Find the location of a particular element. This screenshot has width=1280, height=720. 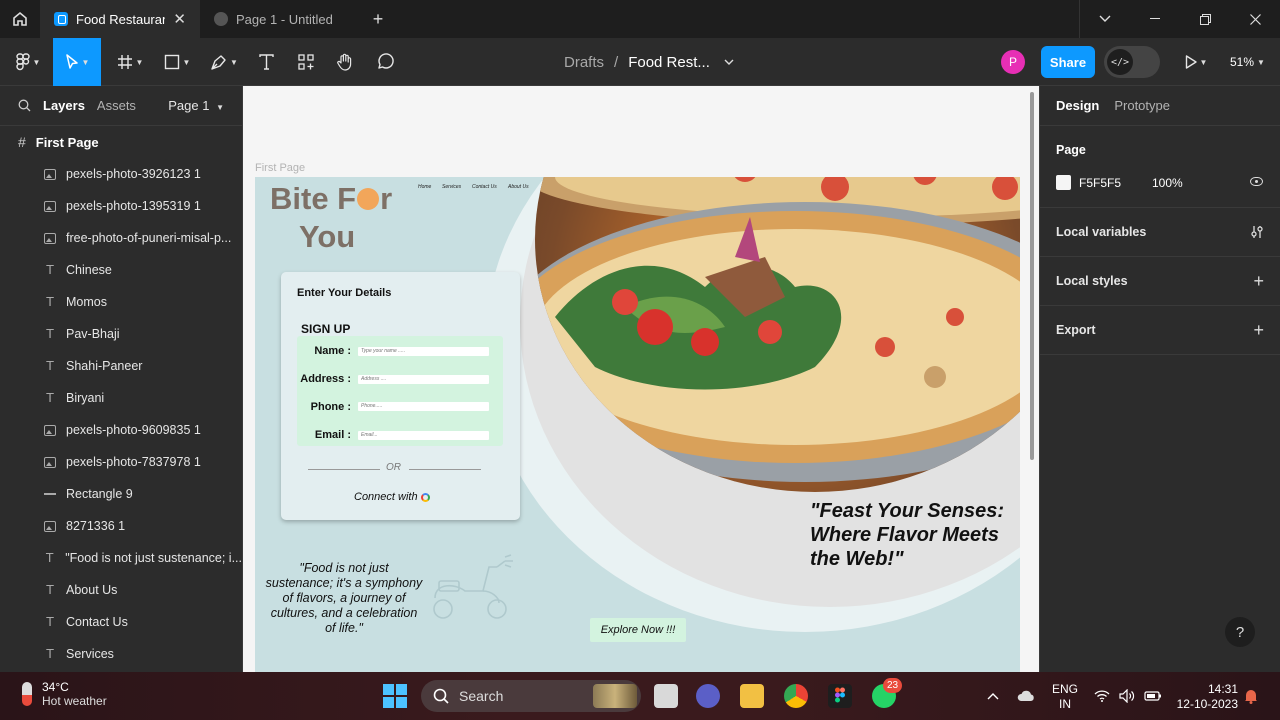

home-icon is located at coordinates (20, 18).